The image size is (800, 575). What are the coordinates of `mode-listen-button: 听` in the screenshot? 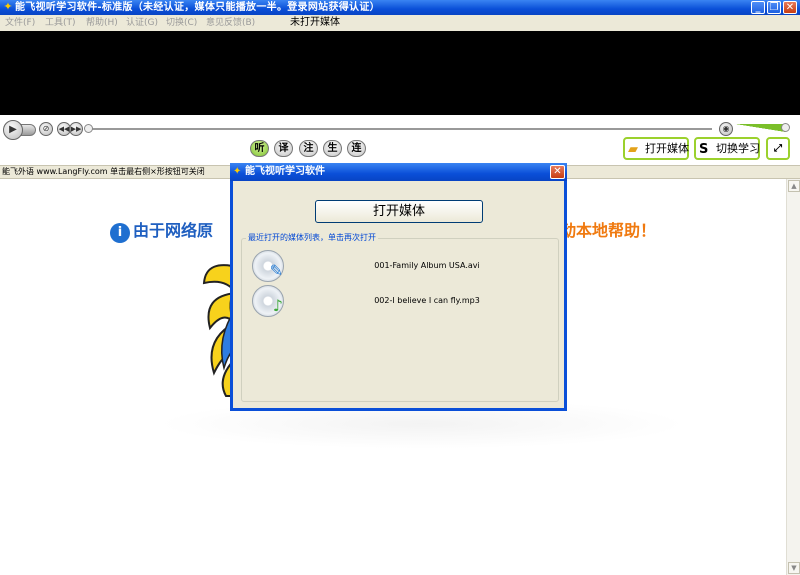 It's located at (259, 148).